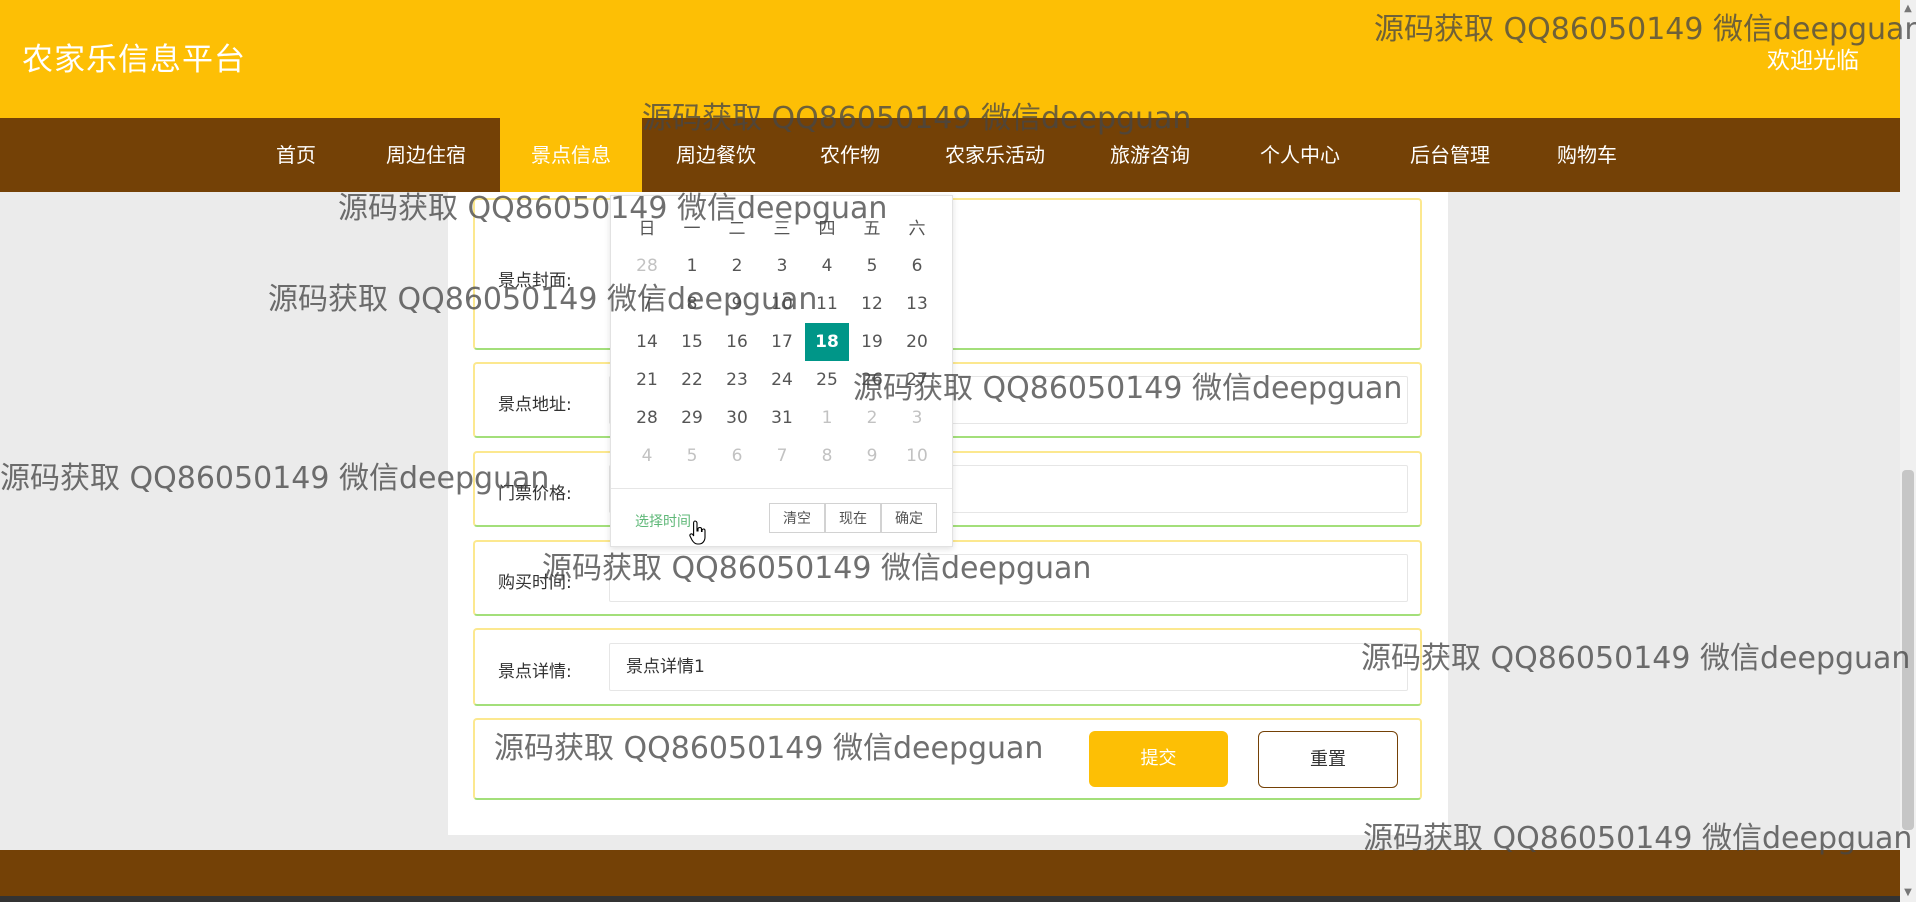  I want to click on weekday-sun: 日, so click(647, 229).